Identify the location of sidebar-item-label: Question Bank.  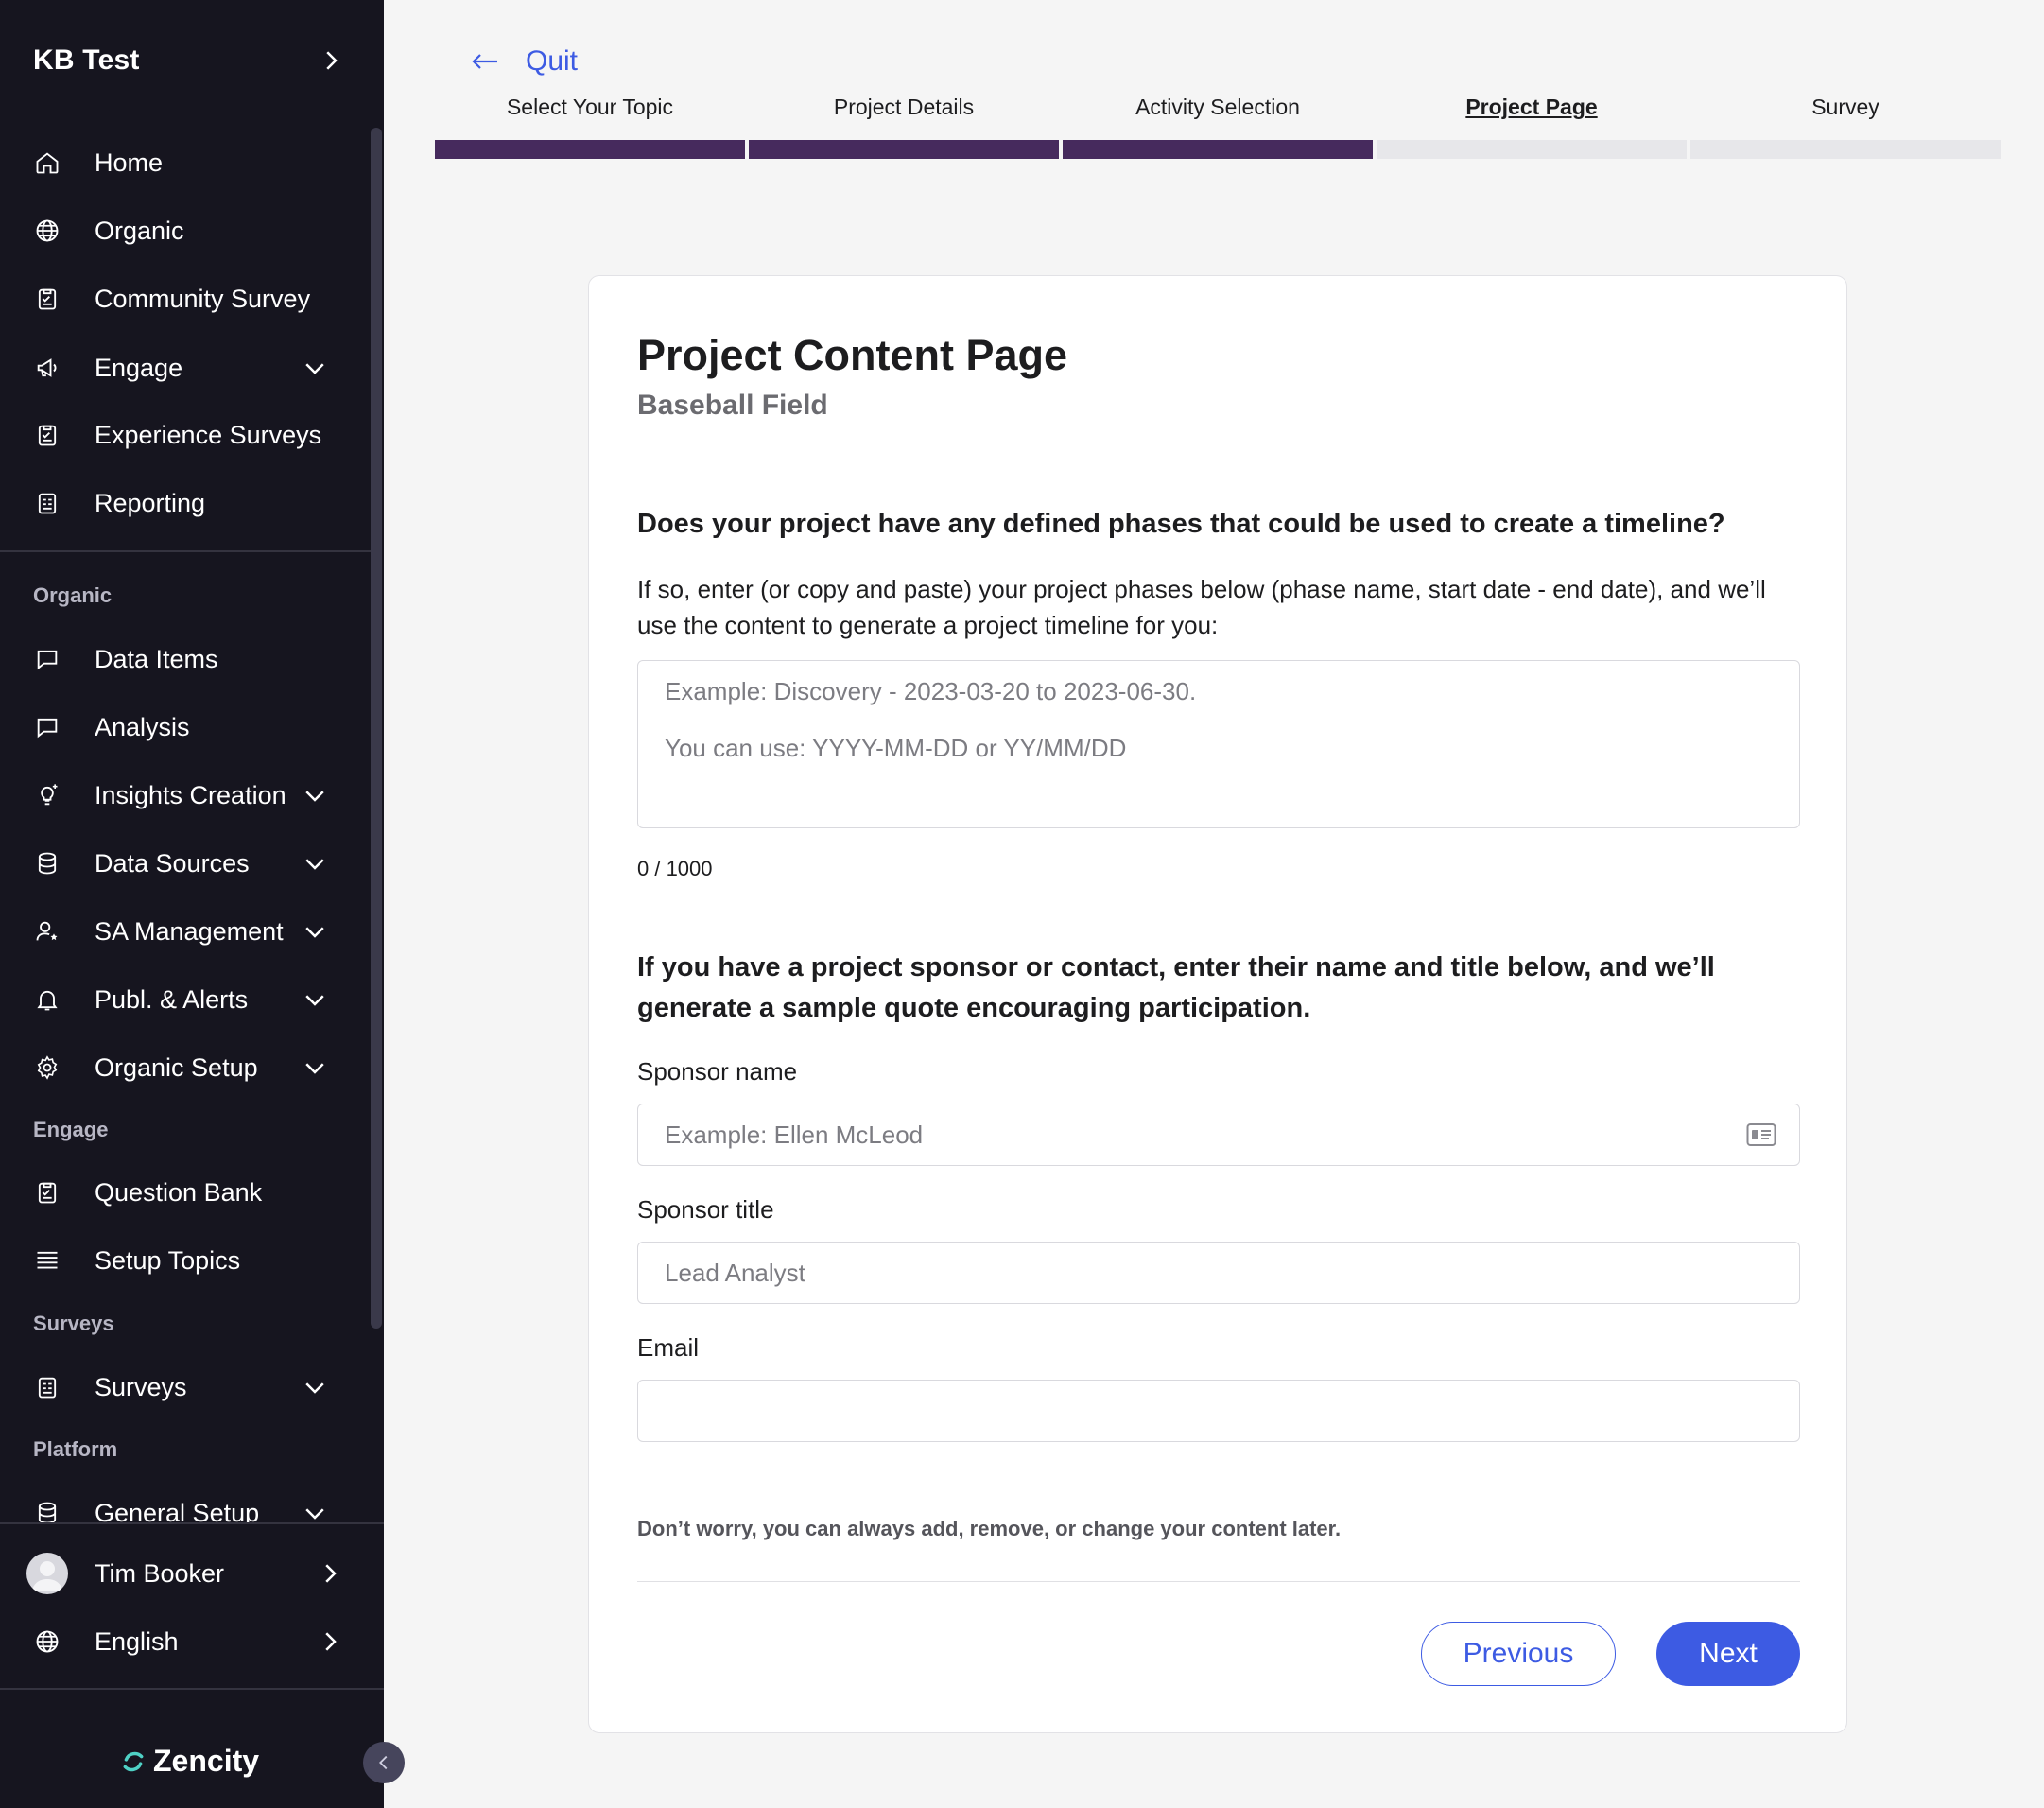
(179, 1192).